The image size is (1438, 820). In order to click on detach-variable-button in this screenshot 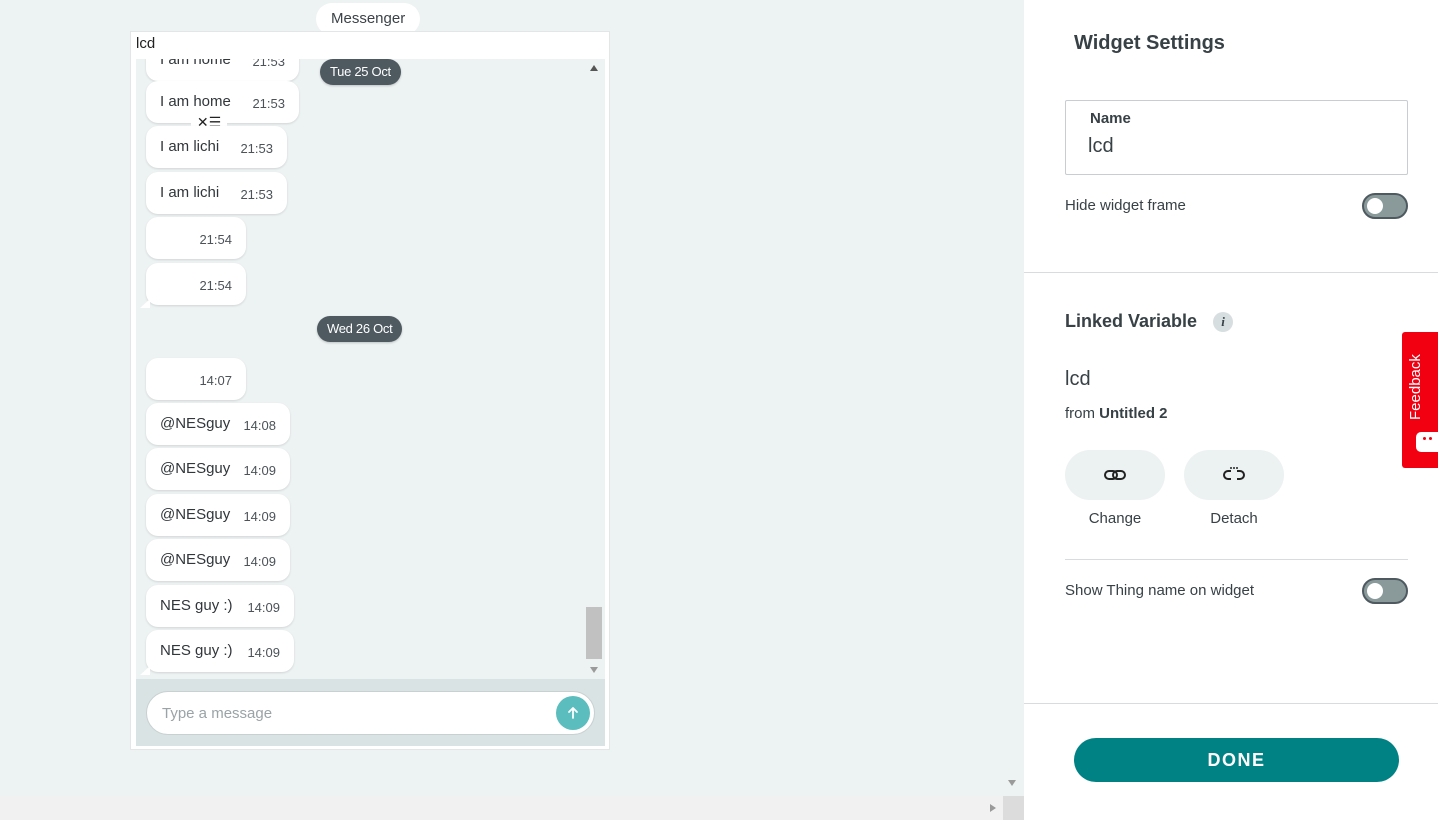, I will do `click(1234, 475)`.